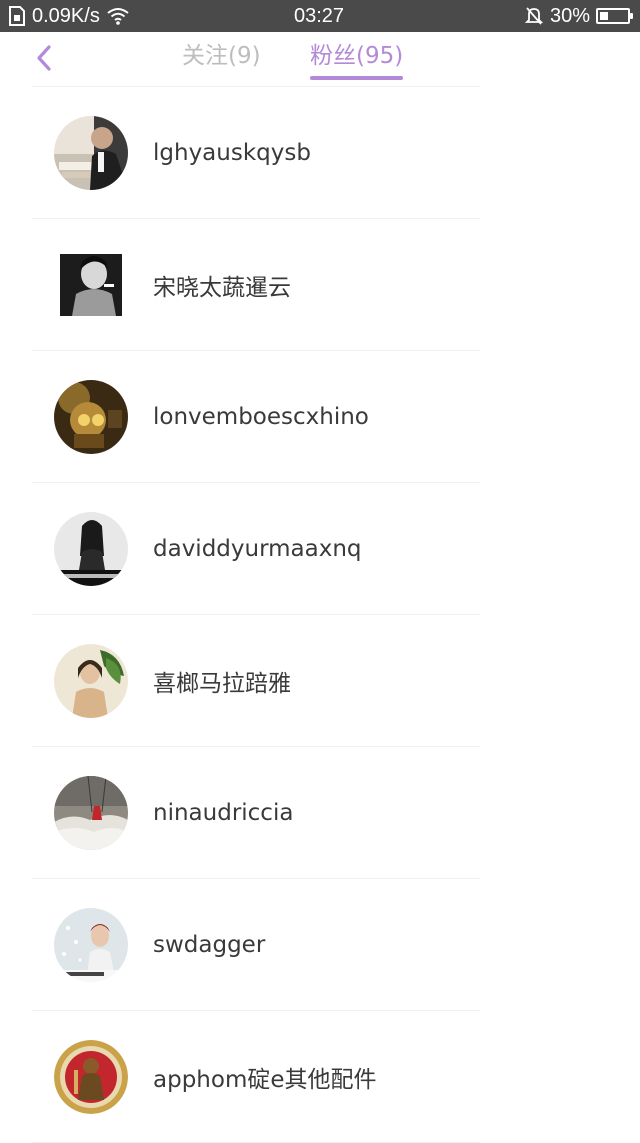  Describe the element at coordinates (534, 16) in the screenshot. I see `mute-bell-icon` at that location.